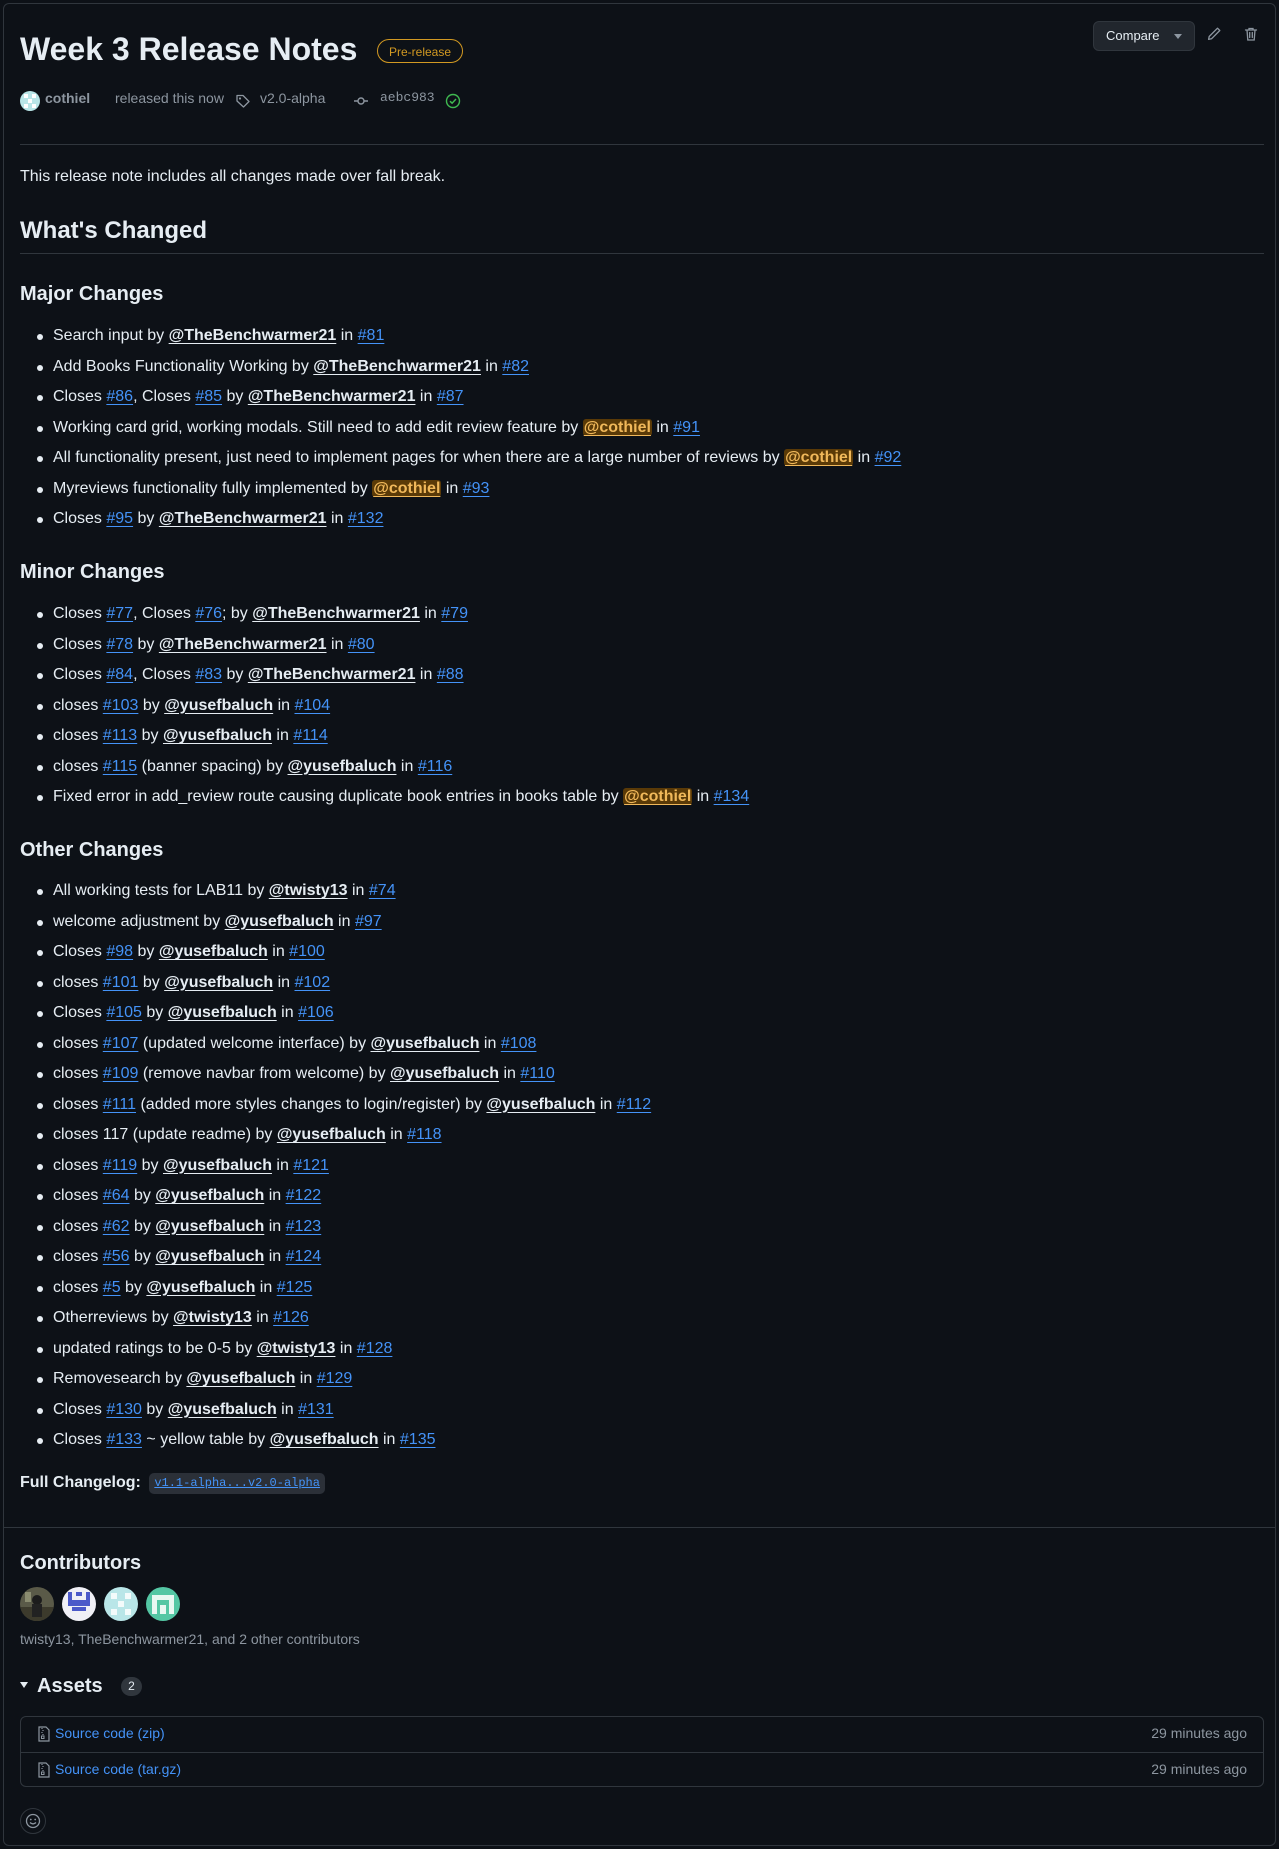 This screenshot has height=1849, width=1279. Describe the element at coordinates (304, 1226) in the screenshot. I see `issue-link: #123` at that location.